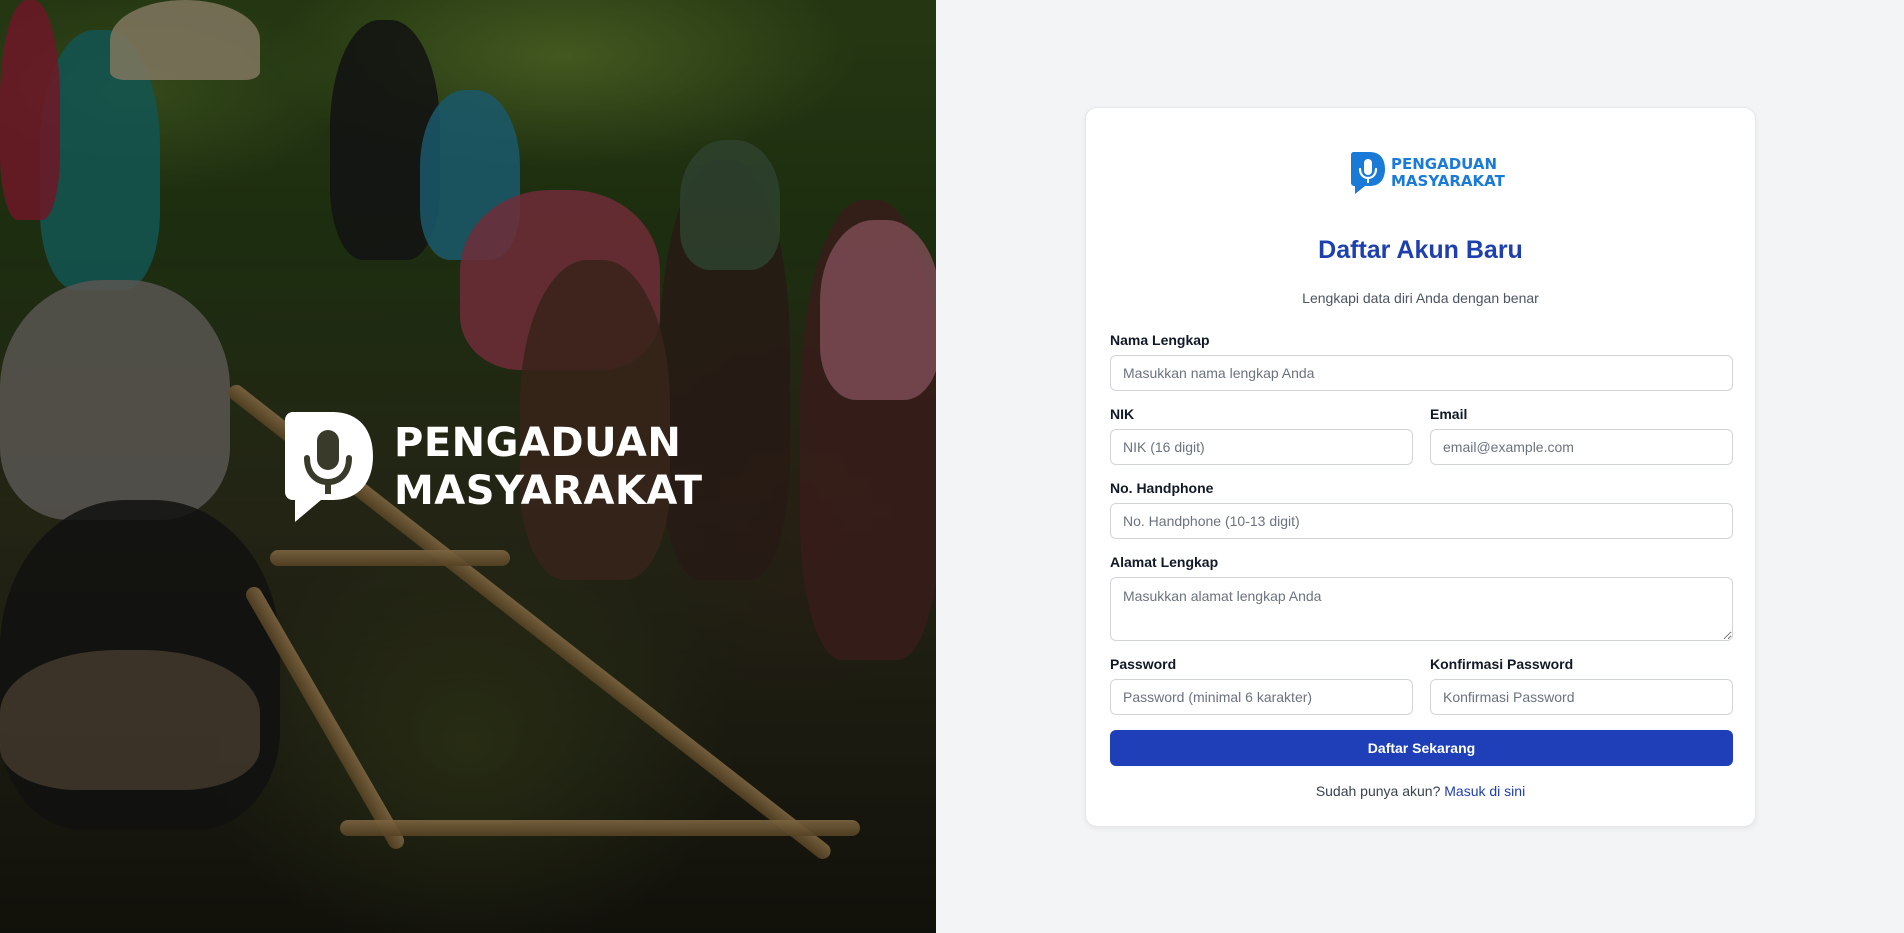 This screenshot has height=933, width=1904. I want to click on nik-input, so click(1261, 447).